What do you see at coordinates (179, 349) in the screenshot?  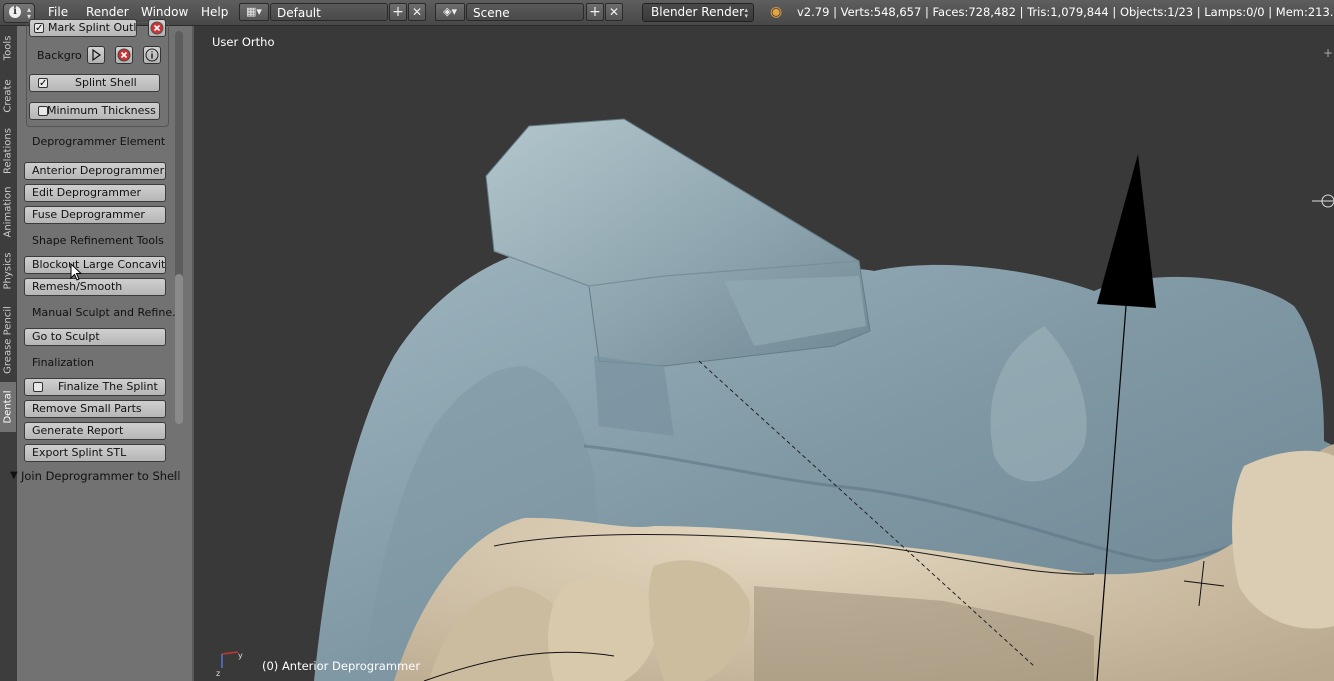 I see `scrollbar-thumb` at bounding box center [179, 349].